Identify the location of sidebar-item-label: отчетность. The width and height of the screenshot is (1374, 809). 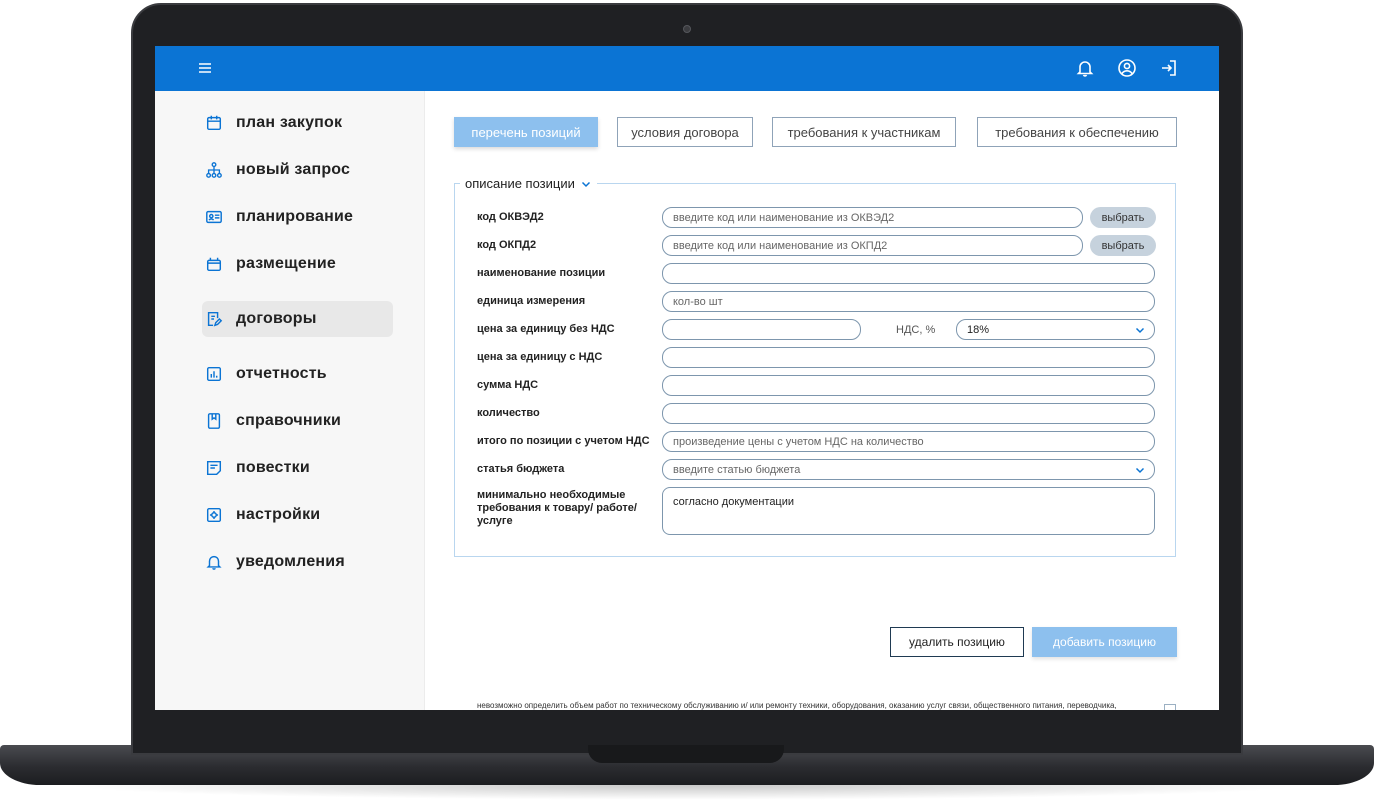
(281, 373).